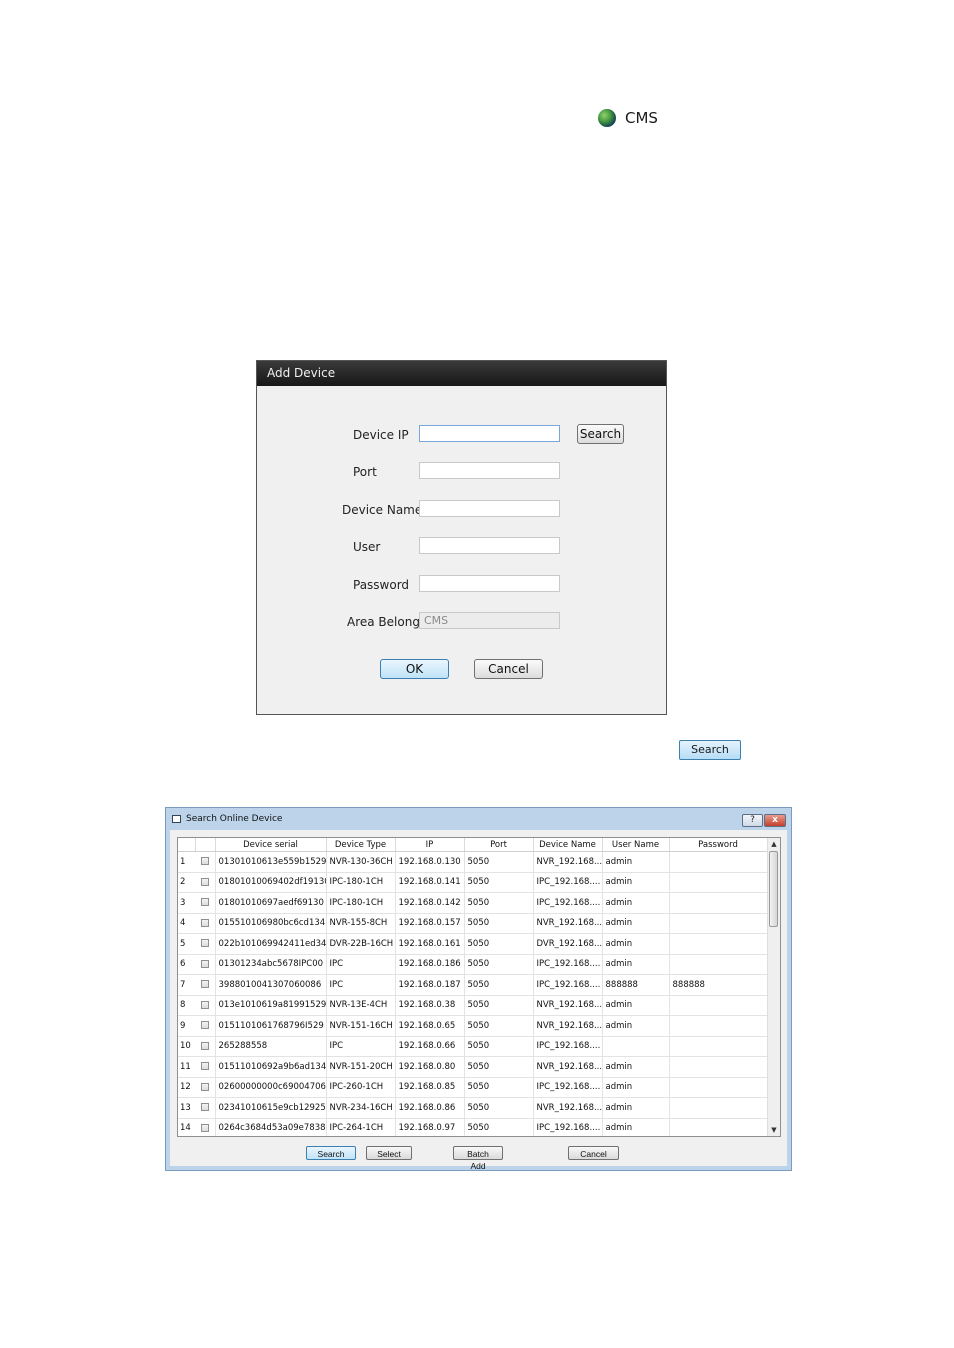 The height and width of the screenshot is (1348, 954). What do you see at coordinates (773, 889) in the screenshot?
I see `scroll-thumb` at bounding box center [773, 889].